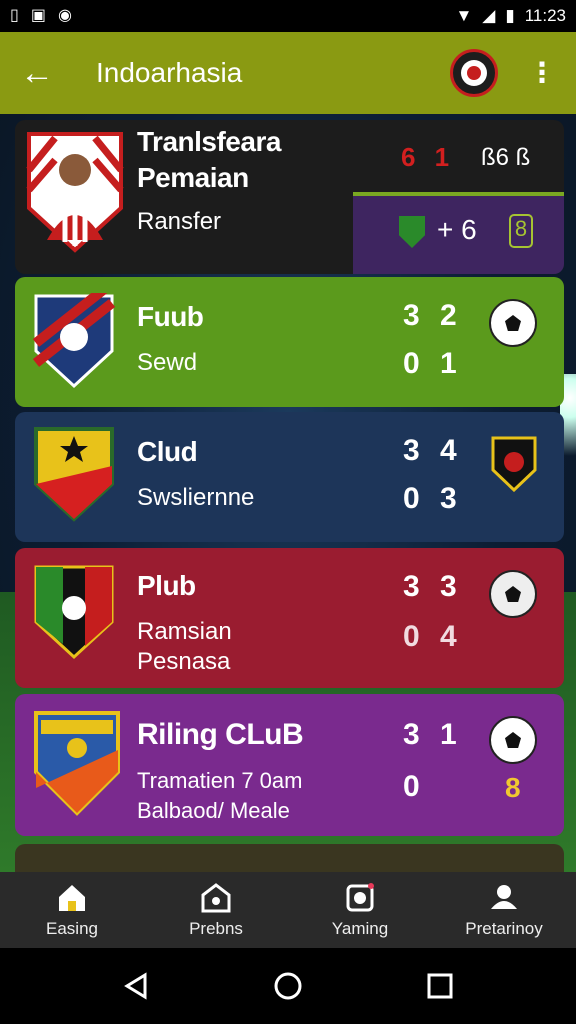  What do you see at coordinates (64, 15) in the screenshot?
I see `app-notification-icon: ◉` at bounding box center [64, 15].